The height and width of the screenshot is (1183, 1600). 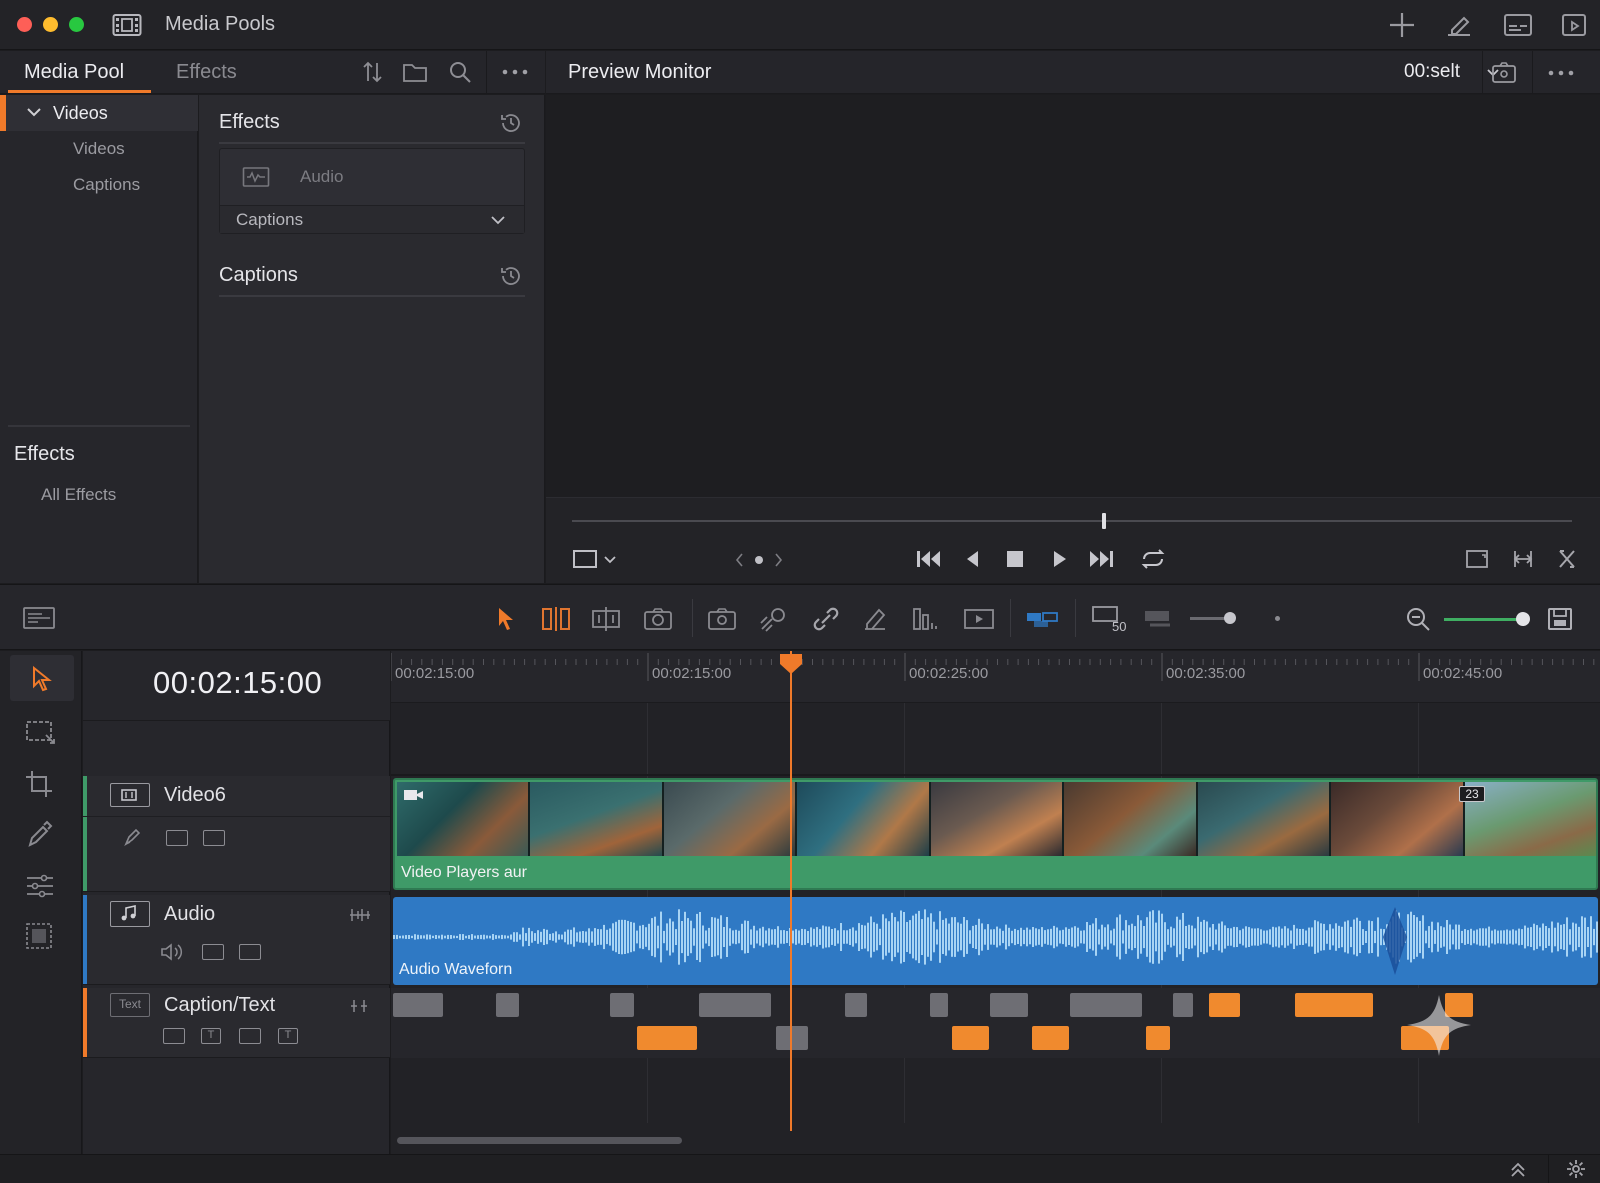 I want to click on video-track-header: Video6, so click(x=236, y=834).